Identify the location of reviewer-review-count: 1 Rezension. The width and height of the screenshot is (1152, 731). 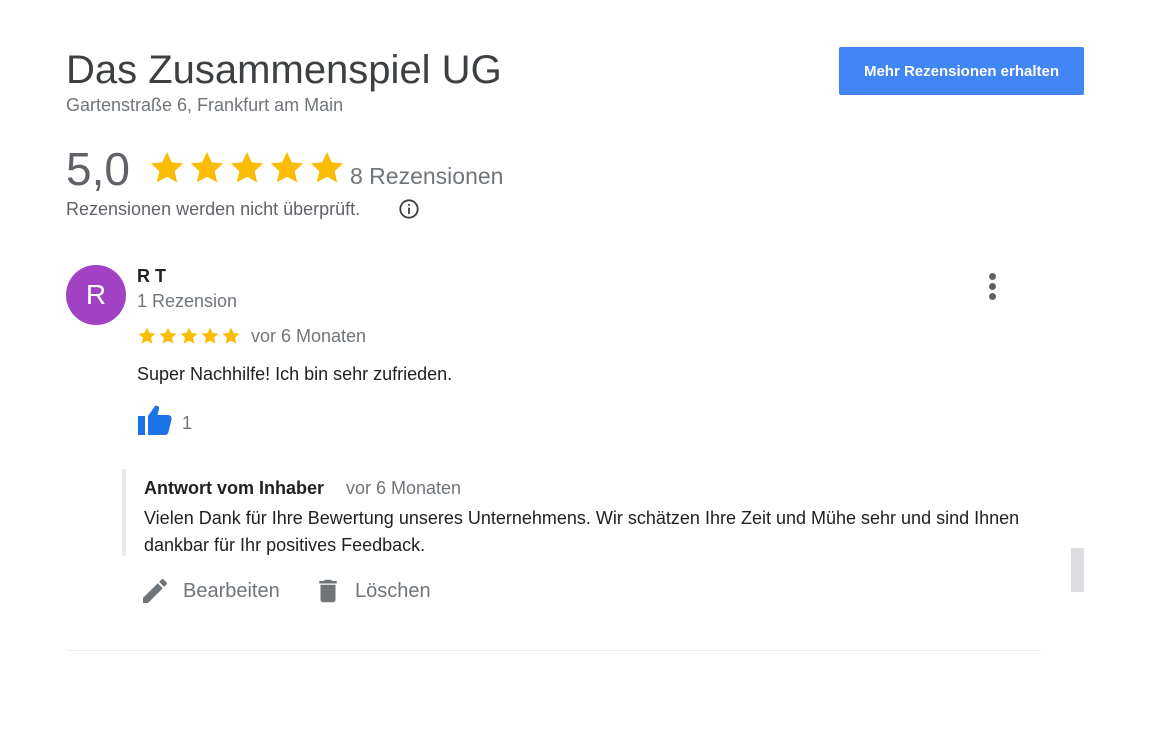
(187, 301).